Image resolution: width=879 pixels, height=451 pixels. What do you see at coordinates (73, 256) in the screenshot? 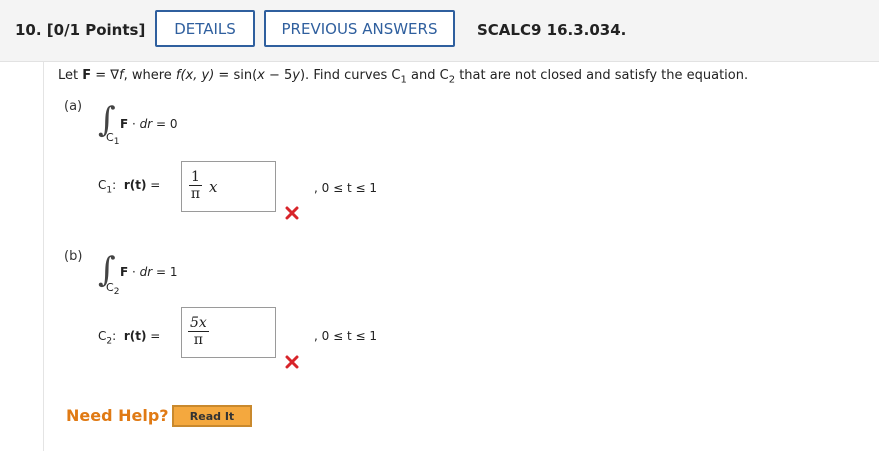
I see `part-b-label: (b)` at bounding box center [73, 256].